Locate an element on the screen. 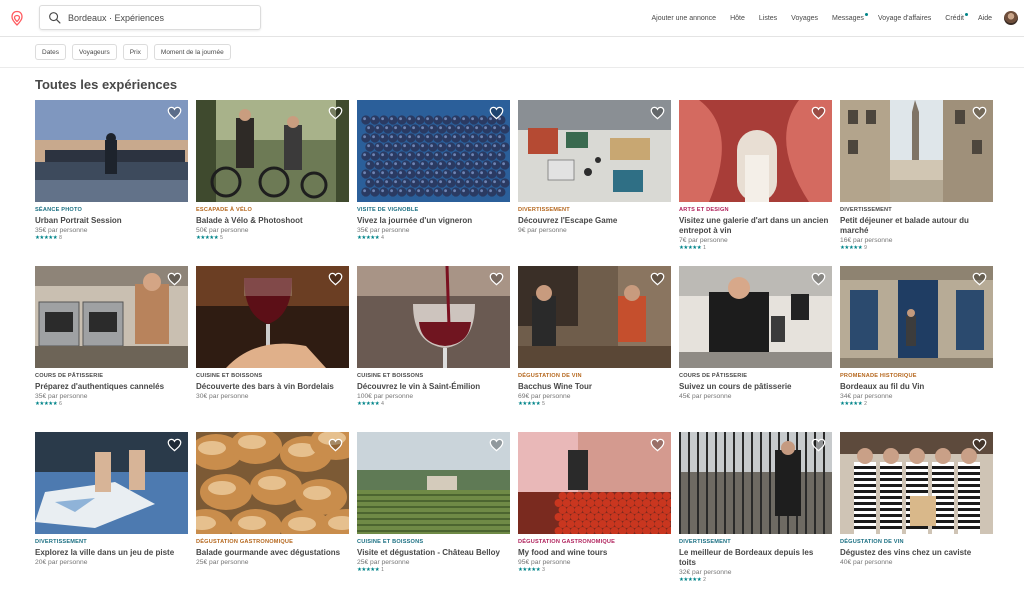 The width and height of the screenshot is (1024, 592). nav-link-aide: Aide is located at coordinates (985, 18).